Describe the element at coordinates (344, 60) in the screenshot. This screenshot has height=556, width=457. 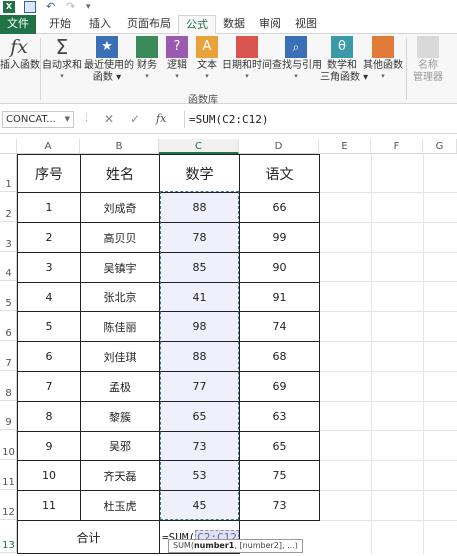
I see `math-trig-button: θ 数学和 三角函数 ▾` at that location.